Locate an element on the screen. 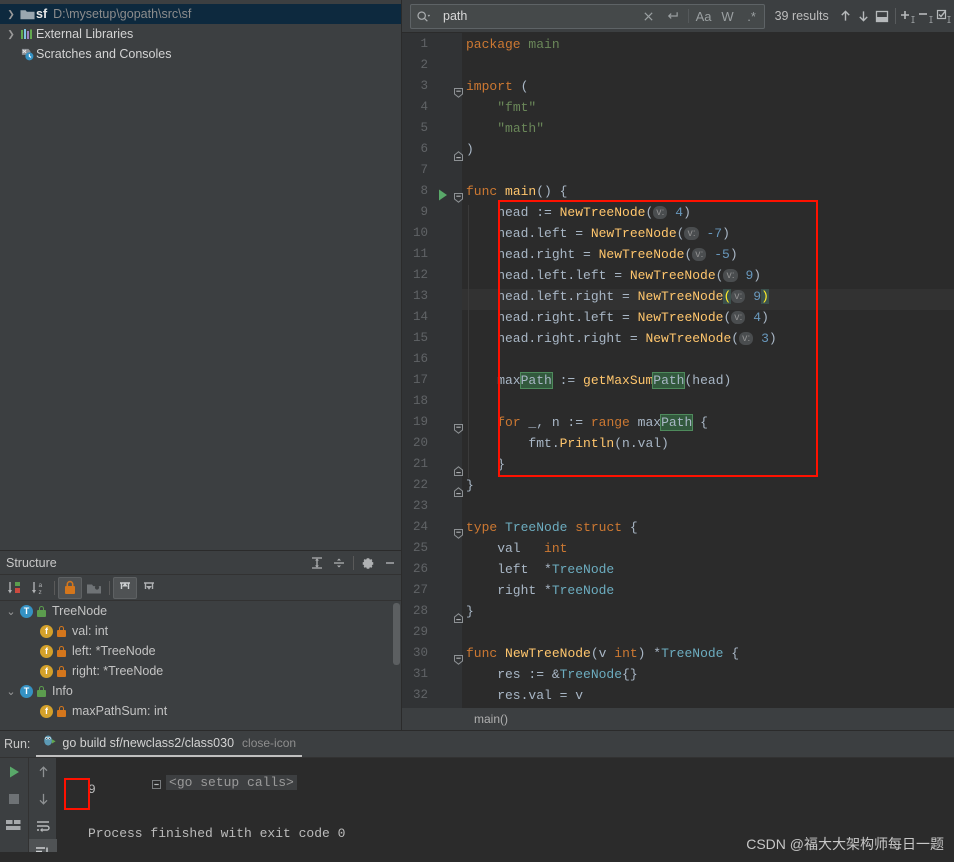  structure-header: Structure is located at coordinates (200, 563).